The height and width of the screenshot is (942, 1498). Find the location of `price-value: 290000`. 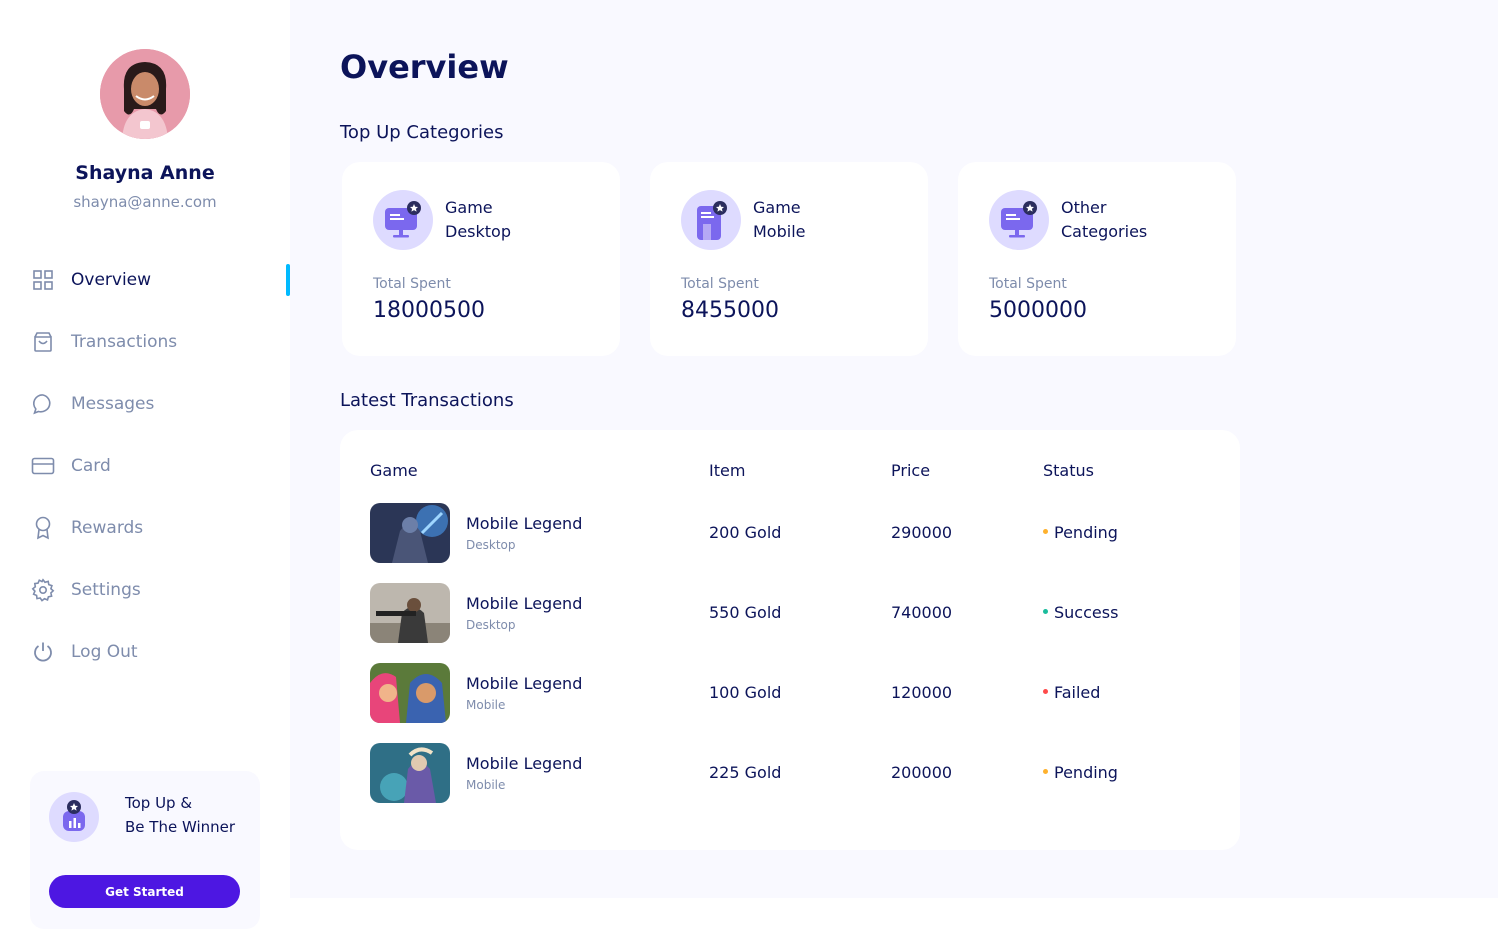

price-value: 290000 is located at coordinates (922, 532).